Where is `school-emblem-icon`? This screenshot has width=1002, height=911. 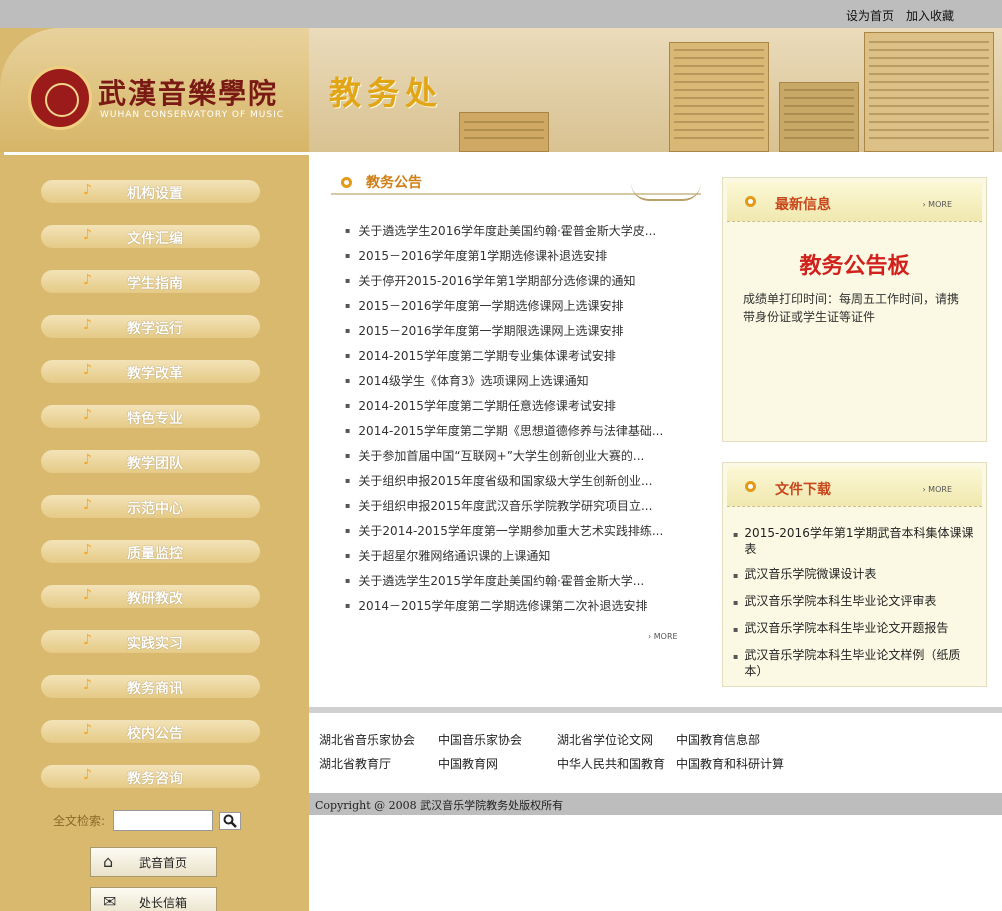
school-emblem-icon is located at coordinates (60, 98).